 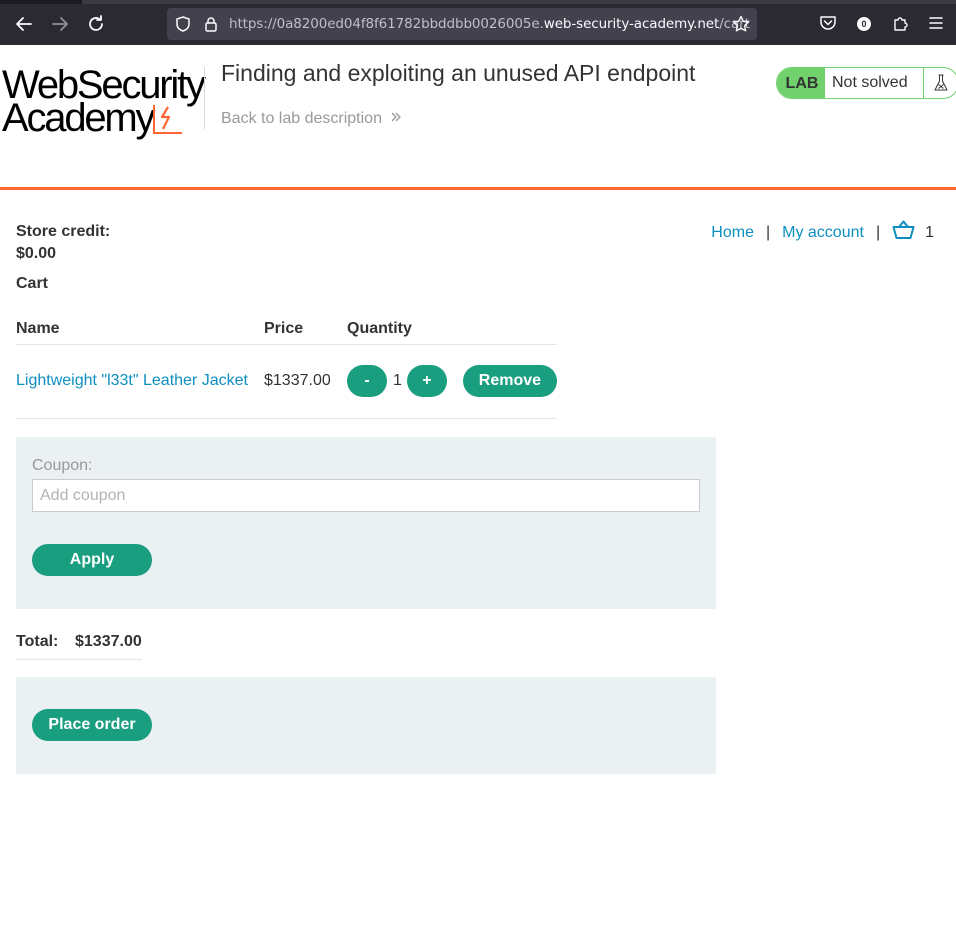 What do you see at coordinates (828, 23) in the screenshot?
I see `pocket-icon` at bounding box center [828, 23].